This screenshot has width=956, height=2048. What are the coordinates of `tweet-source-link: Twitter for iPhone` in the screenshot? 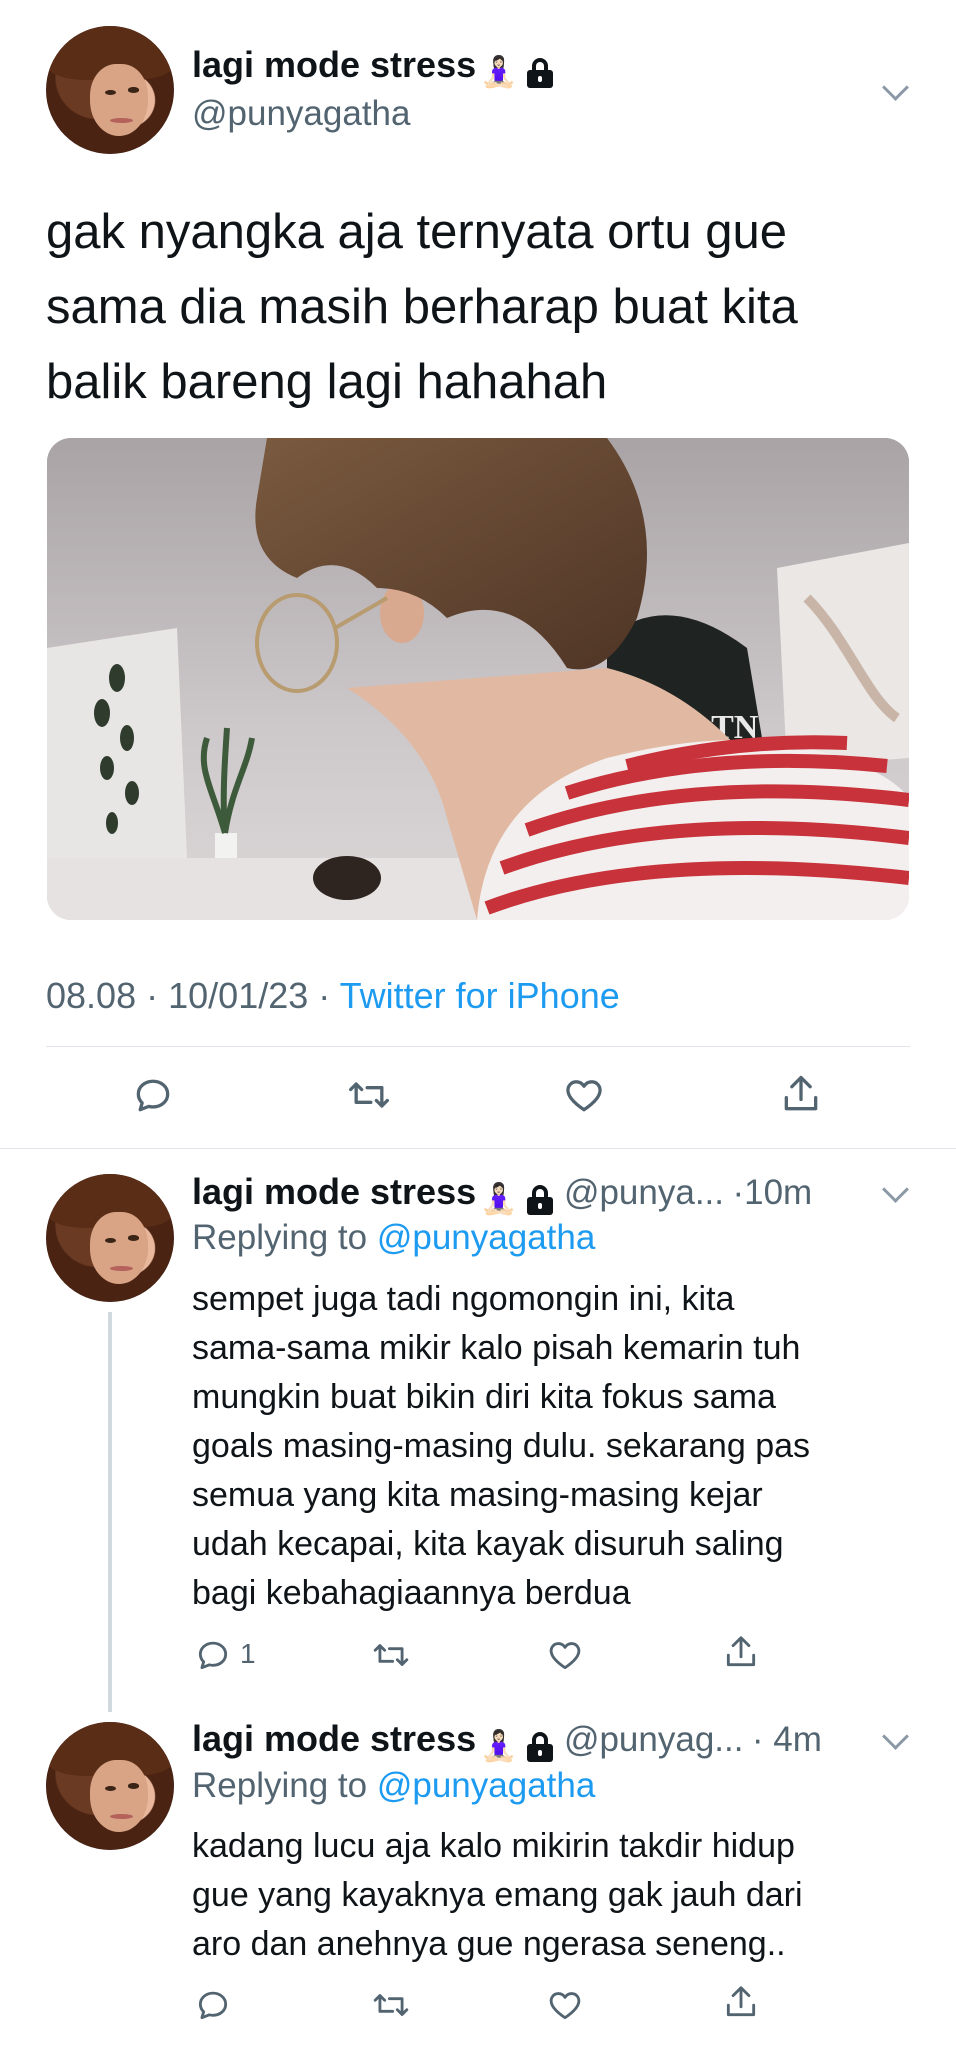 It's located at (480, 995).